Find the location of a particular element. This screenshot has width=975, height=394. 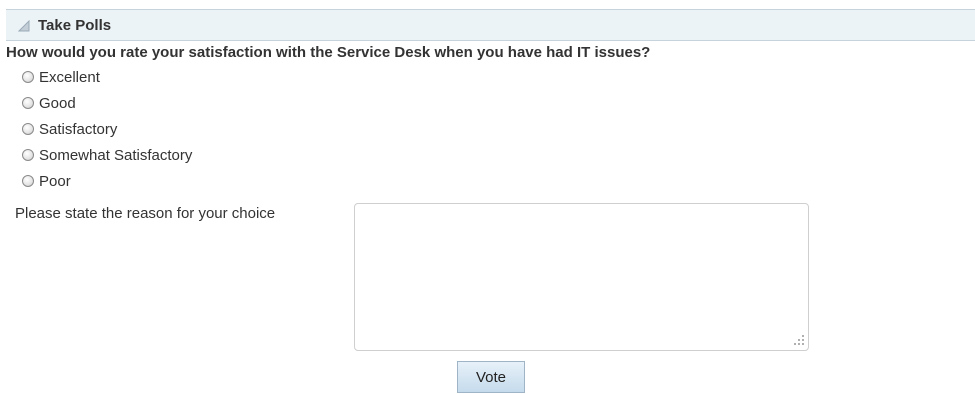

resize-grip-icon is located at coordinates (798, 339).